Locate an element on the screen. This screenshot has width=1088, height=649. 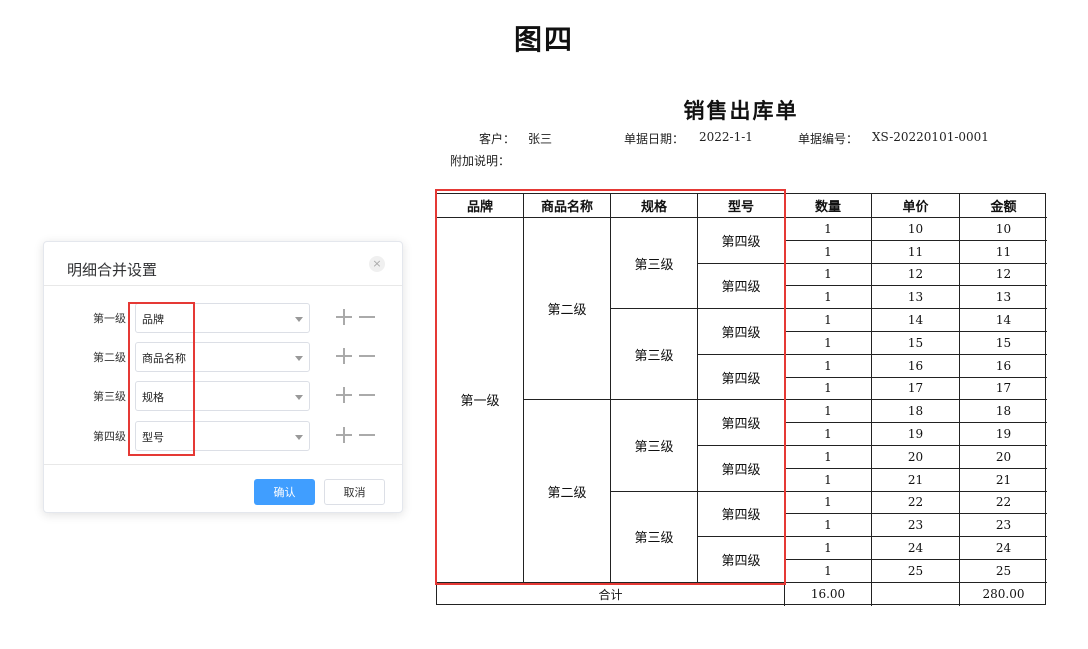
cancel-button: 取消 is located at coordinates (354, 492).